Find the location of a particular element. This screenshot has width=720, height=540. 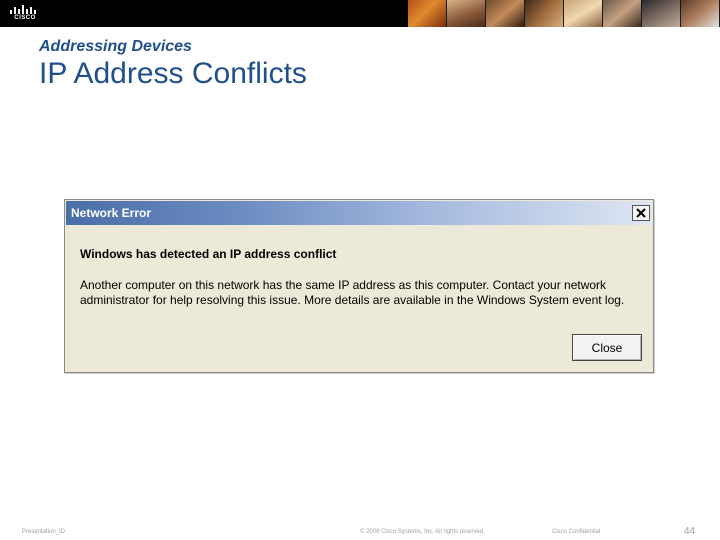

cisco-bars-icon is located at coordinates (23, 9).